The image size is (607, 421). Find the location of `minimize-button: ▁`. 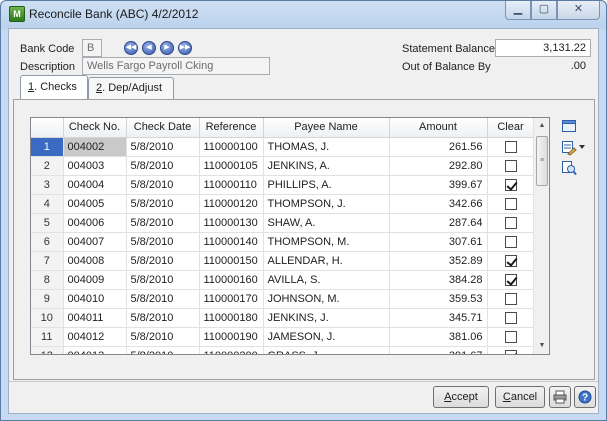

minimize-button: ▁ is located at coordinates (518, 10).